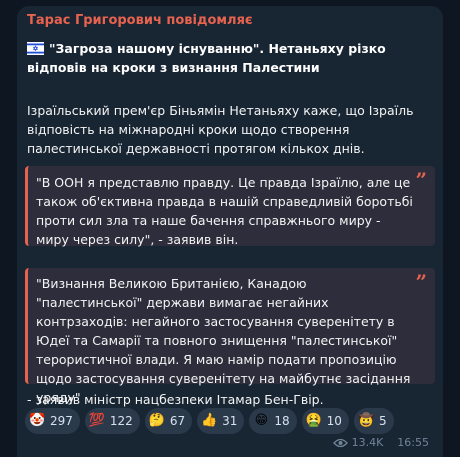 This screenshot has height=457, width=460. I want to click on reaction-grinning: 😁 18, so click(273, 421).